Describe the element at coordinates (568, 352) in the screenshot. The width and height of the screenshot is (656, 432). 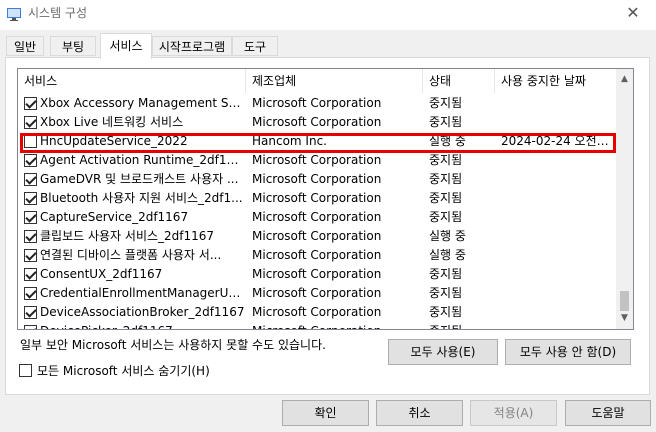
I see `disable-all-button: 모두 사용 안 함(D)` at that location.